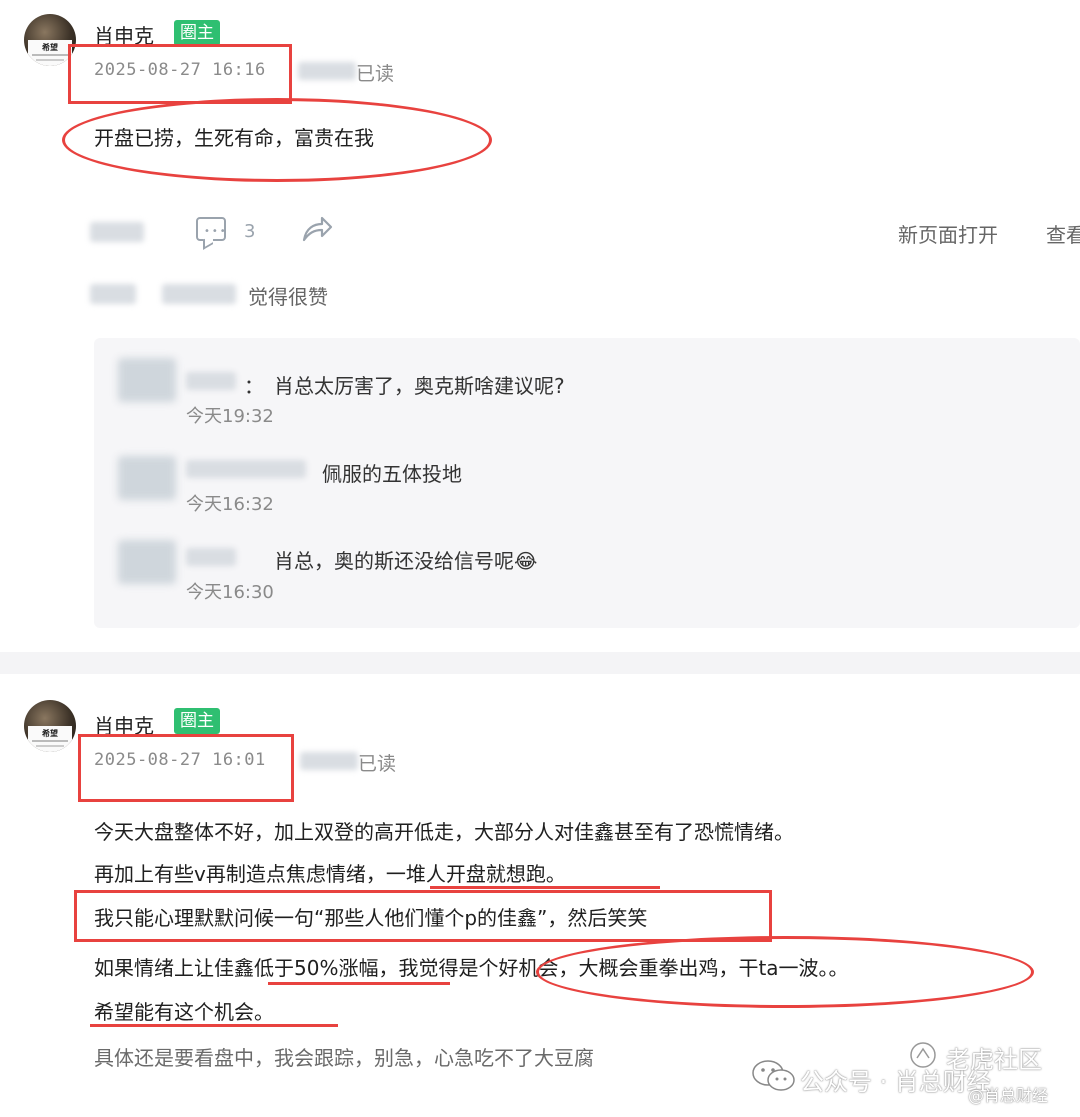  Describe the element at coordinates (923, 1057) in the screenshot. I see `tiger-icon` at that location.